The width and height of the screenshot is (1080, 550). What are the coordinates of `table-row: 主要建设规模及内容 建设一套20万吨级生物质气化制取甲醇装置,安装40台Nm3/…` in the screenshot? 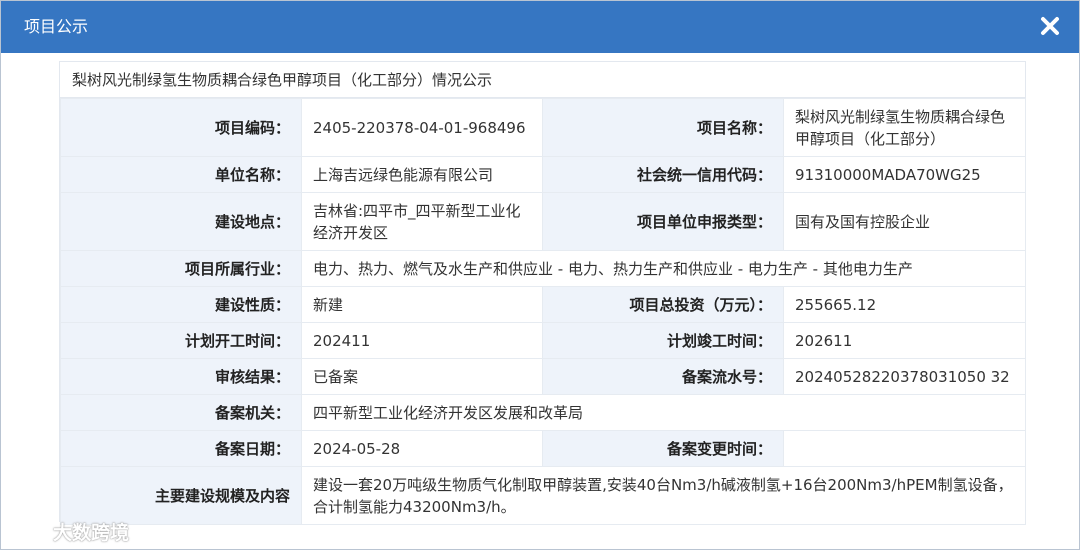 It's located at (543, 495).